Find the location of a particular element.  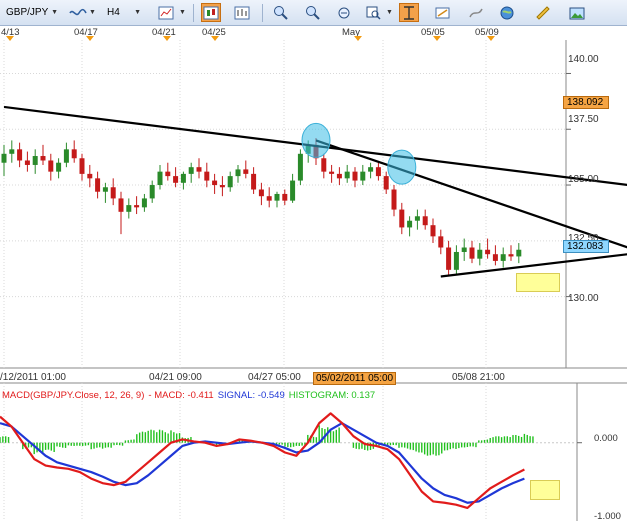

time-label: /12/2011 01:00 is located at coordinates (33, 377).